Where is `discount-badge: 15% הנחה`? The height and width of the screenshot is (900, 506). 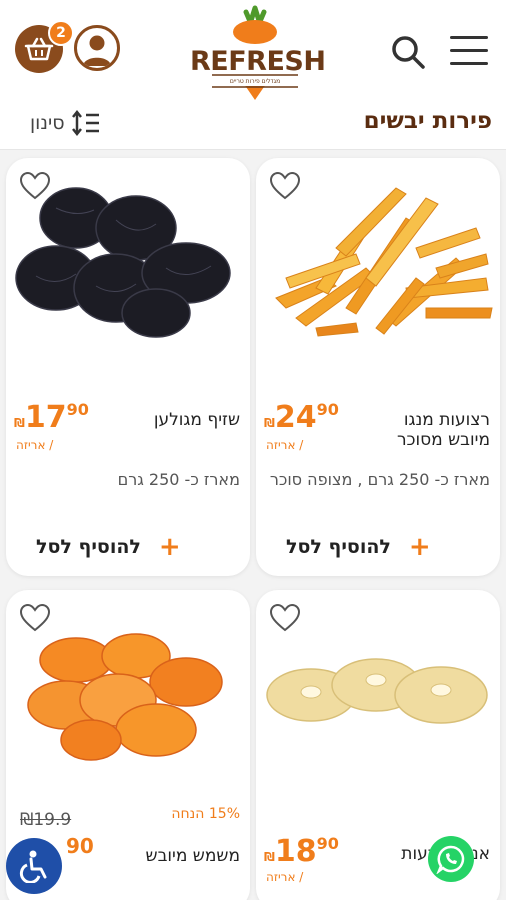
discount-badge: 15% הנחה is located at coordinates (205, 814).